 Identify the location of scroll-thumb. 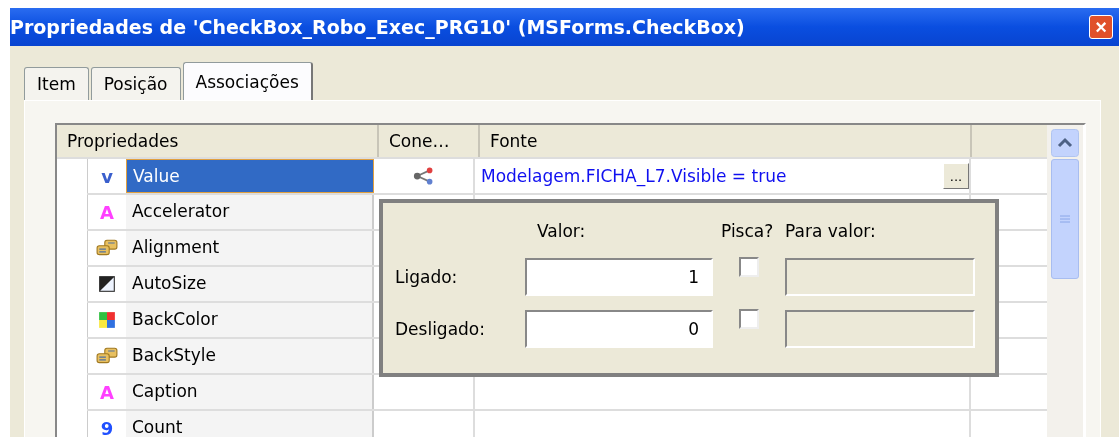
(1065, 219).